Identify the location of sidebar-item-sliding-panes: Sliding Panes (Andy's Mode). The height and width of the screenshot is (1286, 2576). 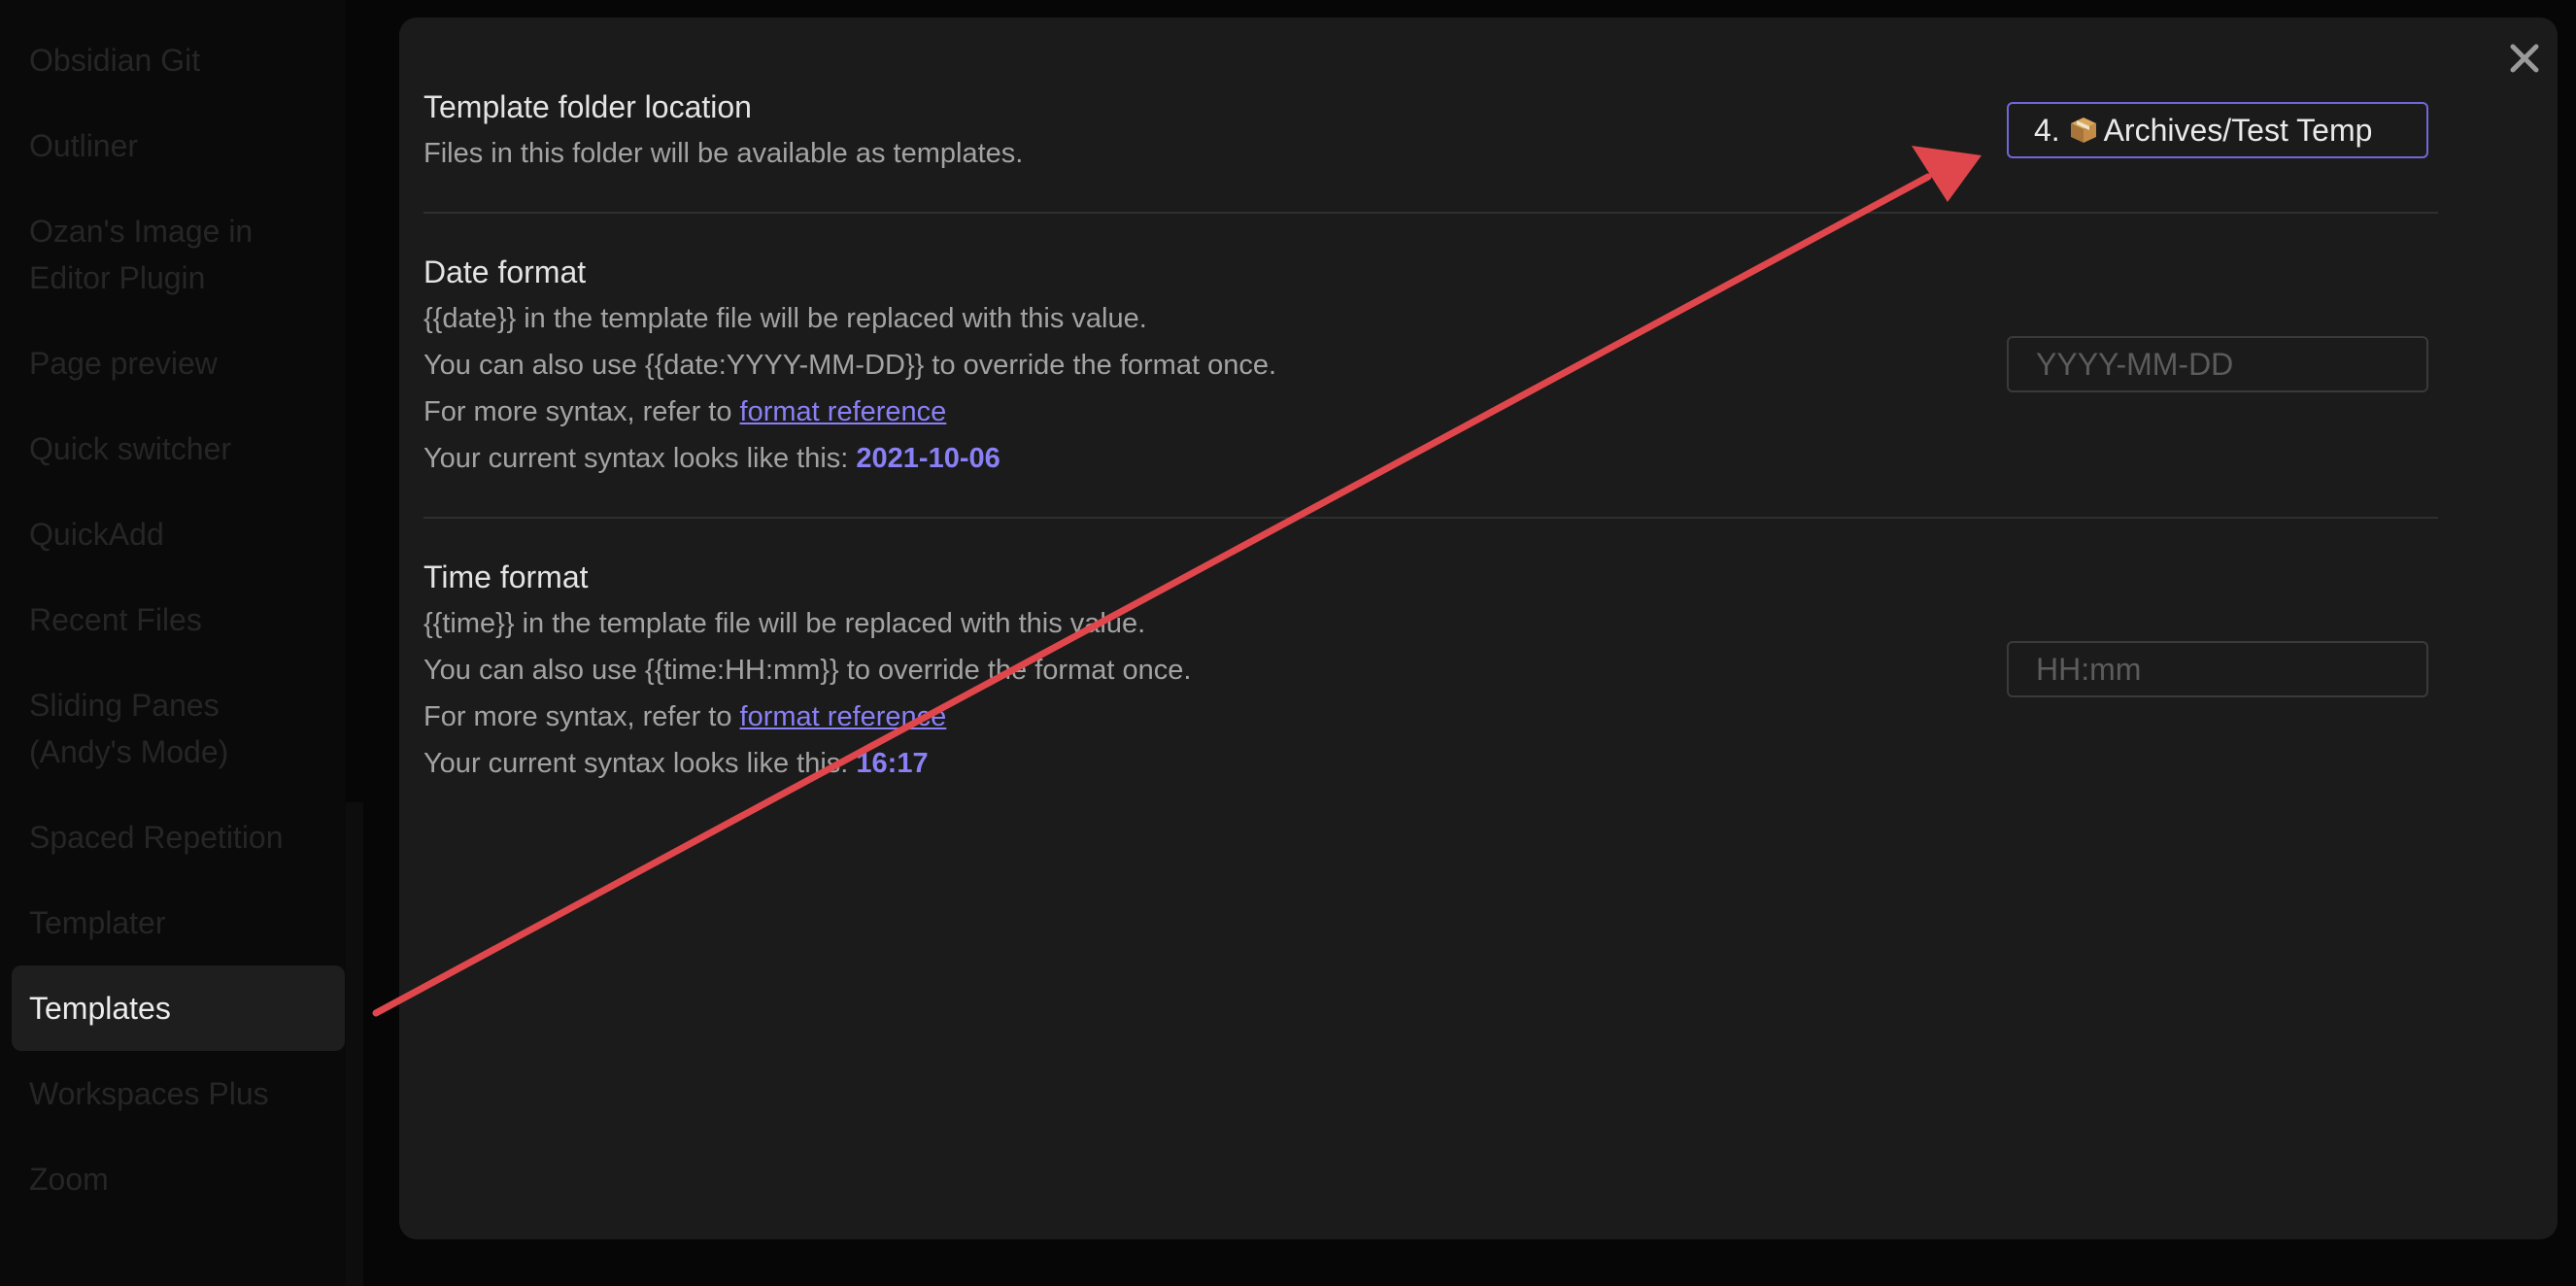
(157, 728).